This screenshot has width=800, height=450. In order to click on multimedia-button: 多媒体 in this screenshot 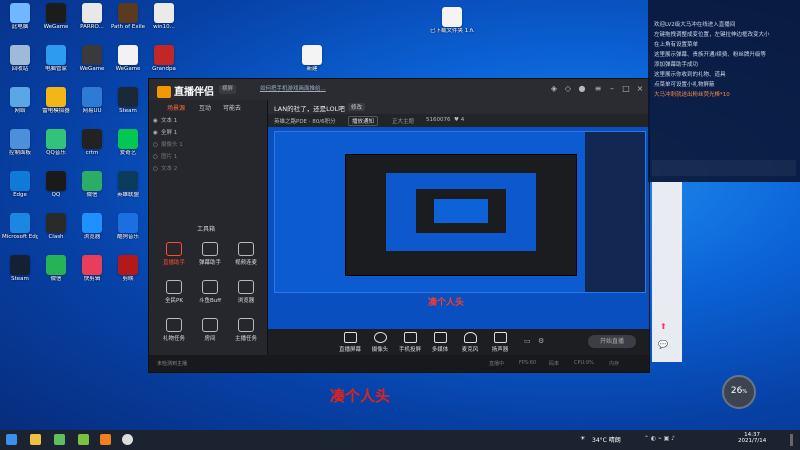, I will do `click(440, 342)`.